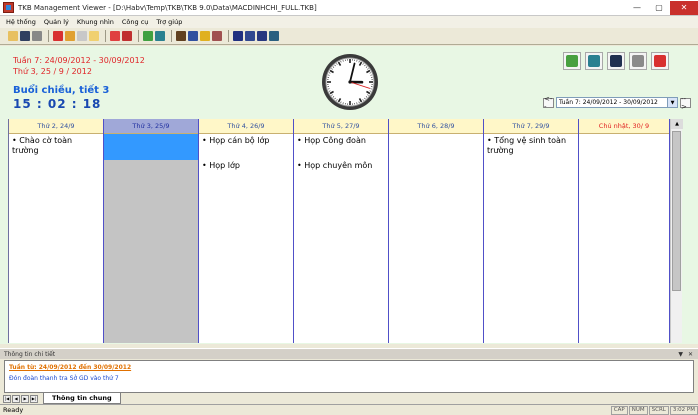 Image resolution: width=698 pixels, height=415 pixels. I want to click on folder-icon, so click(94, 36).